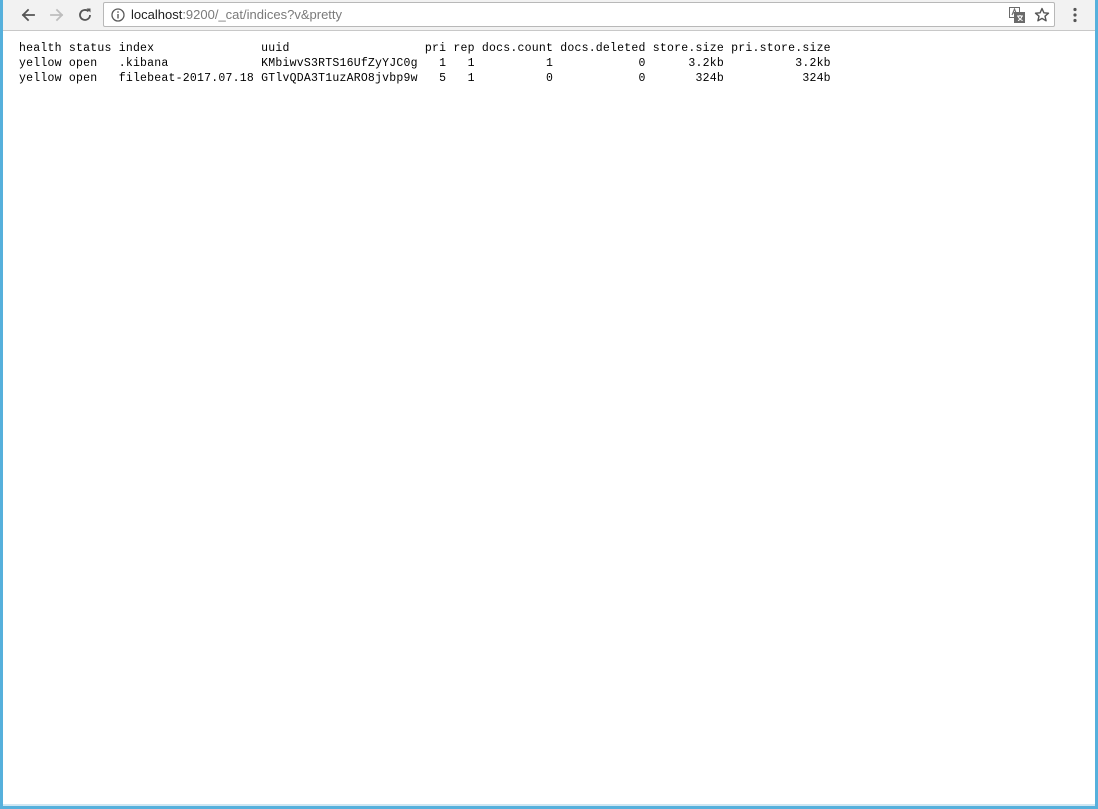 Image resolution: width=1098 pixels, height=809 pixels. I want to click on back-button, so click(28, 15).